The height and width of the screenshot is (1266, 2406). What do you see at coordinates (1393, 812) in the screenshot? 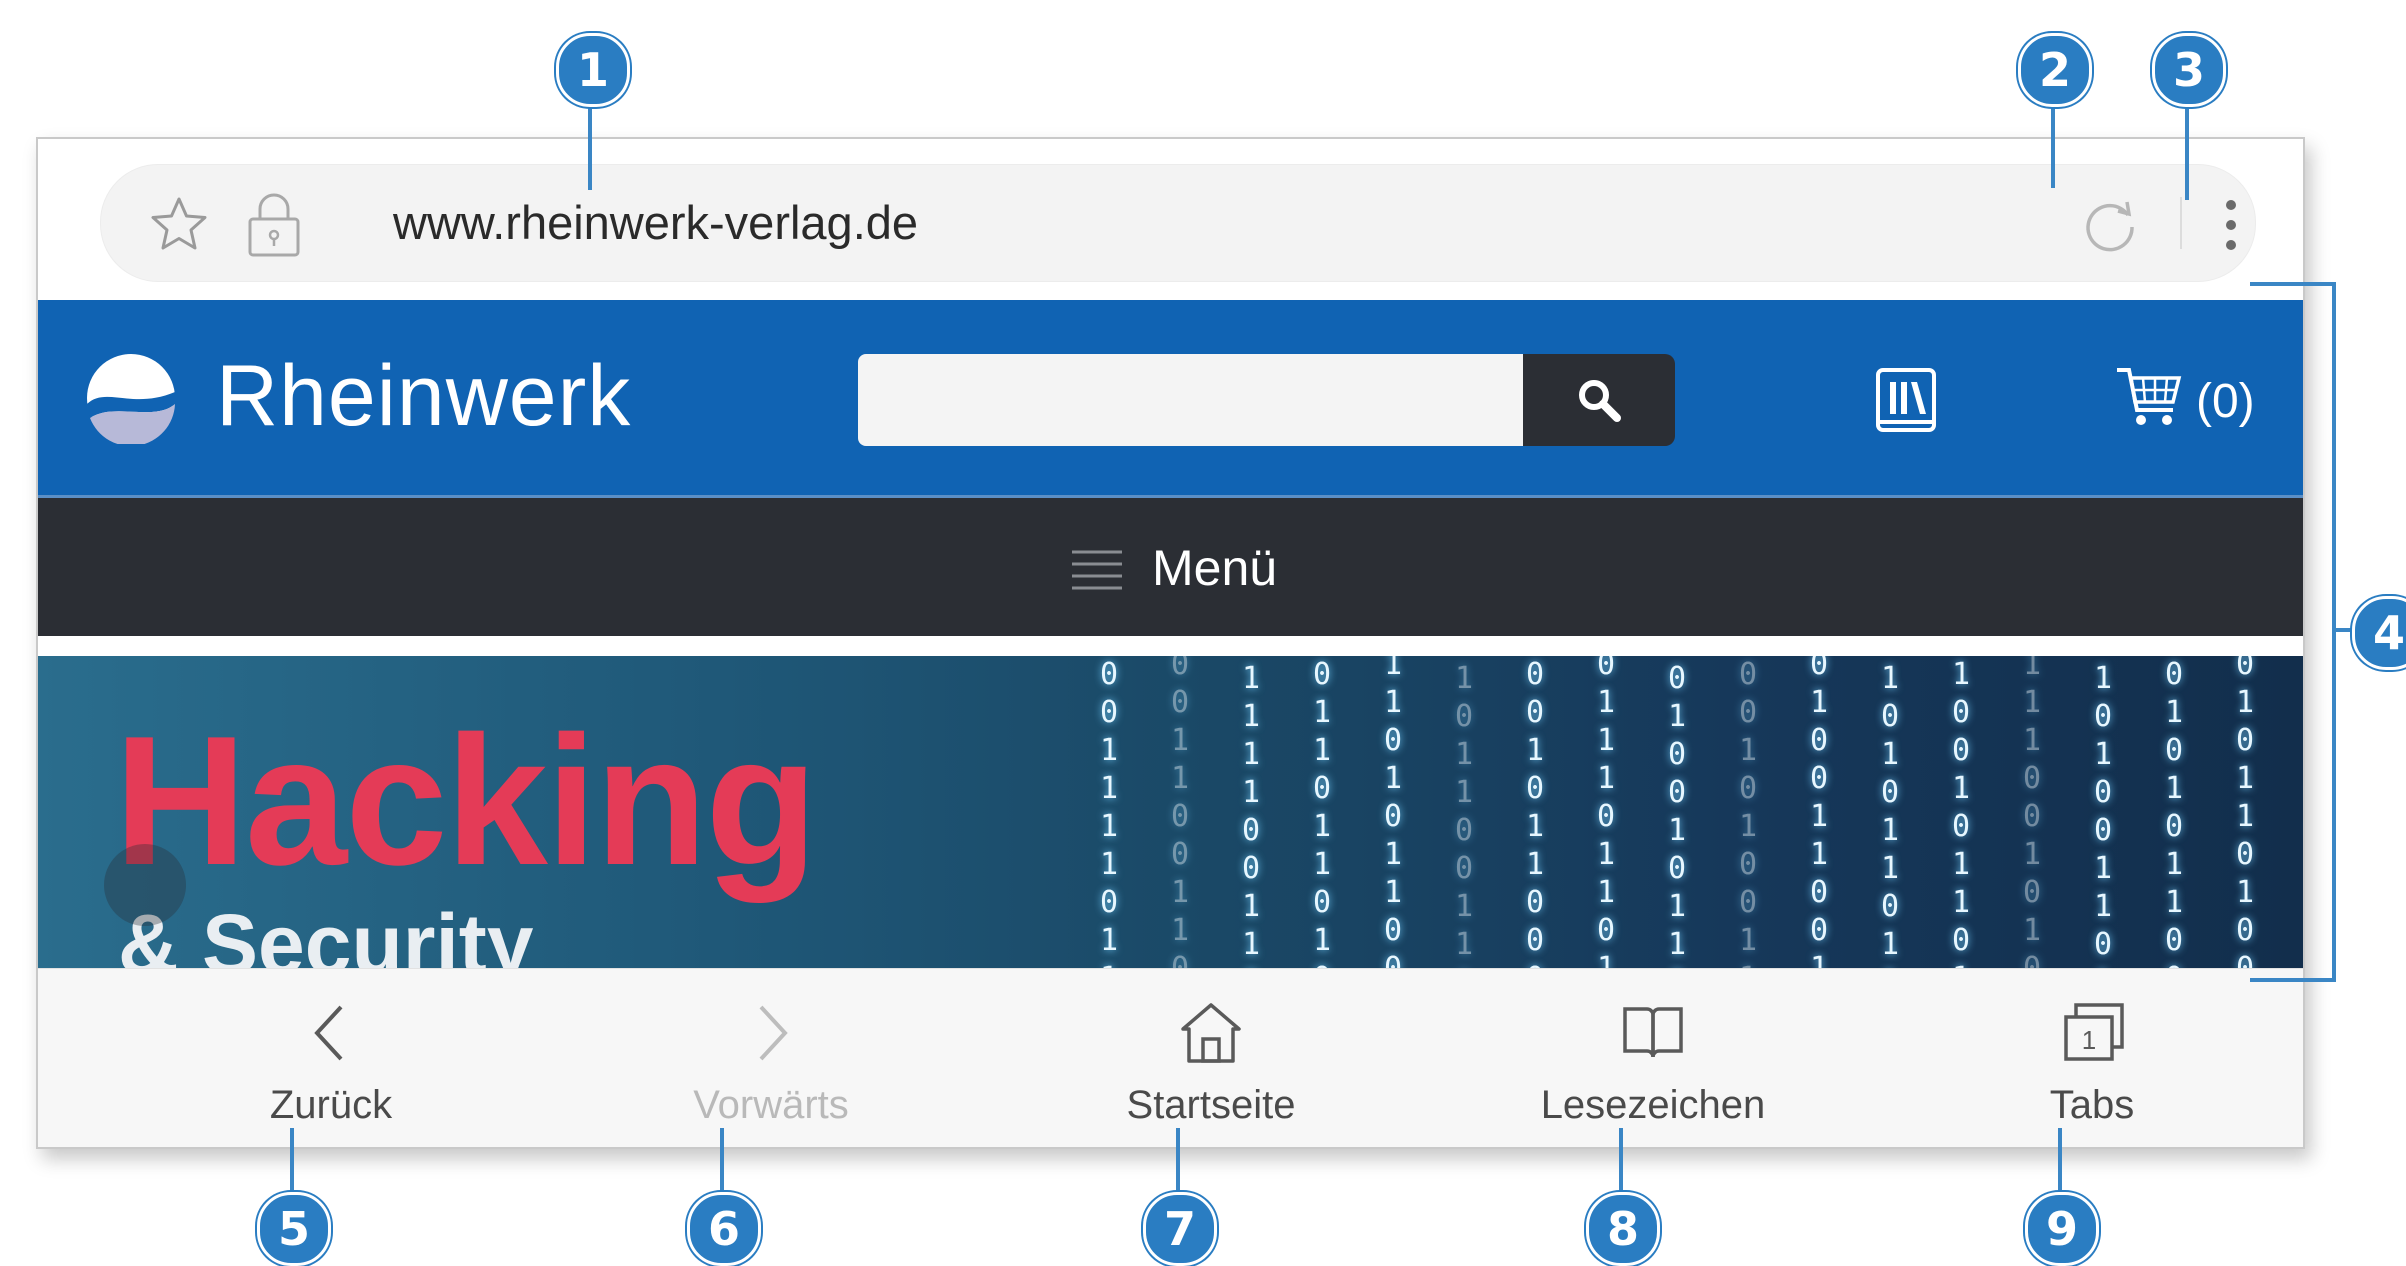
I see `binary-column: 1 1 0 1 0 1 1 0 0` at bounding box center [1393, 812].